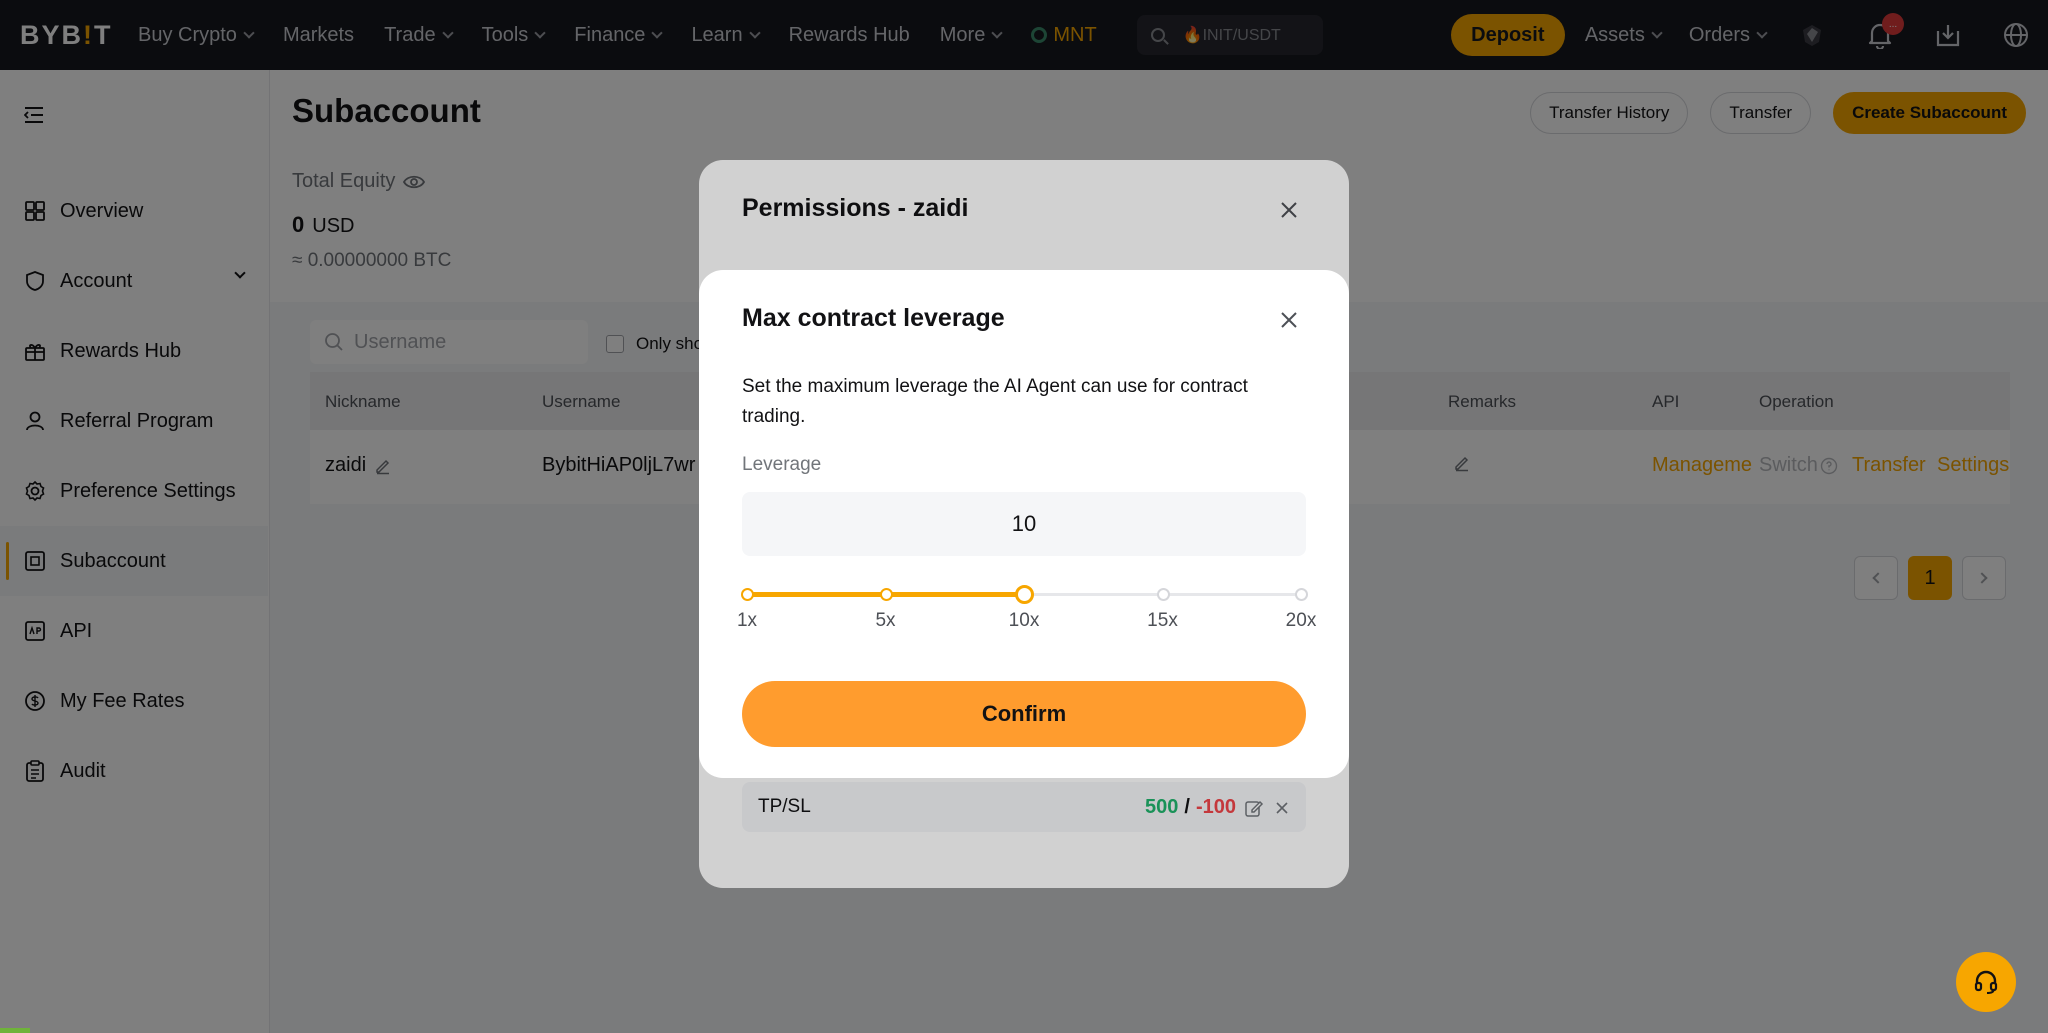  Describe the element at coordinates (885, 621) in the screenshot. I see `slider-tick-label: 5x` at that location.